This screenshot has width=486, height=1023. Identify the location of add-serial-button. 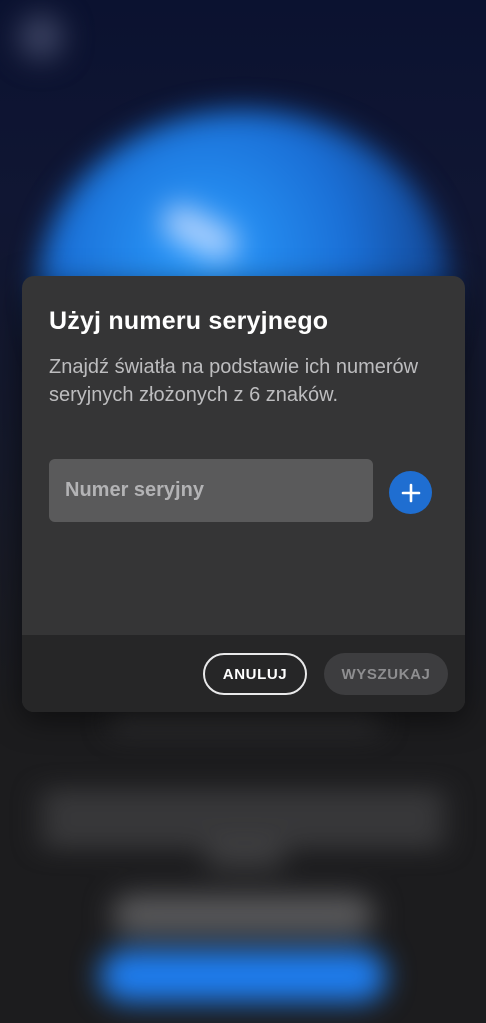
(410, 492).